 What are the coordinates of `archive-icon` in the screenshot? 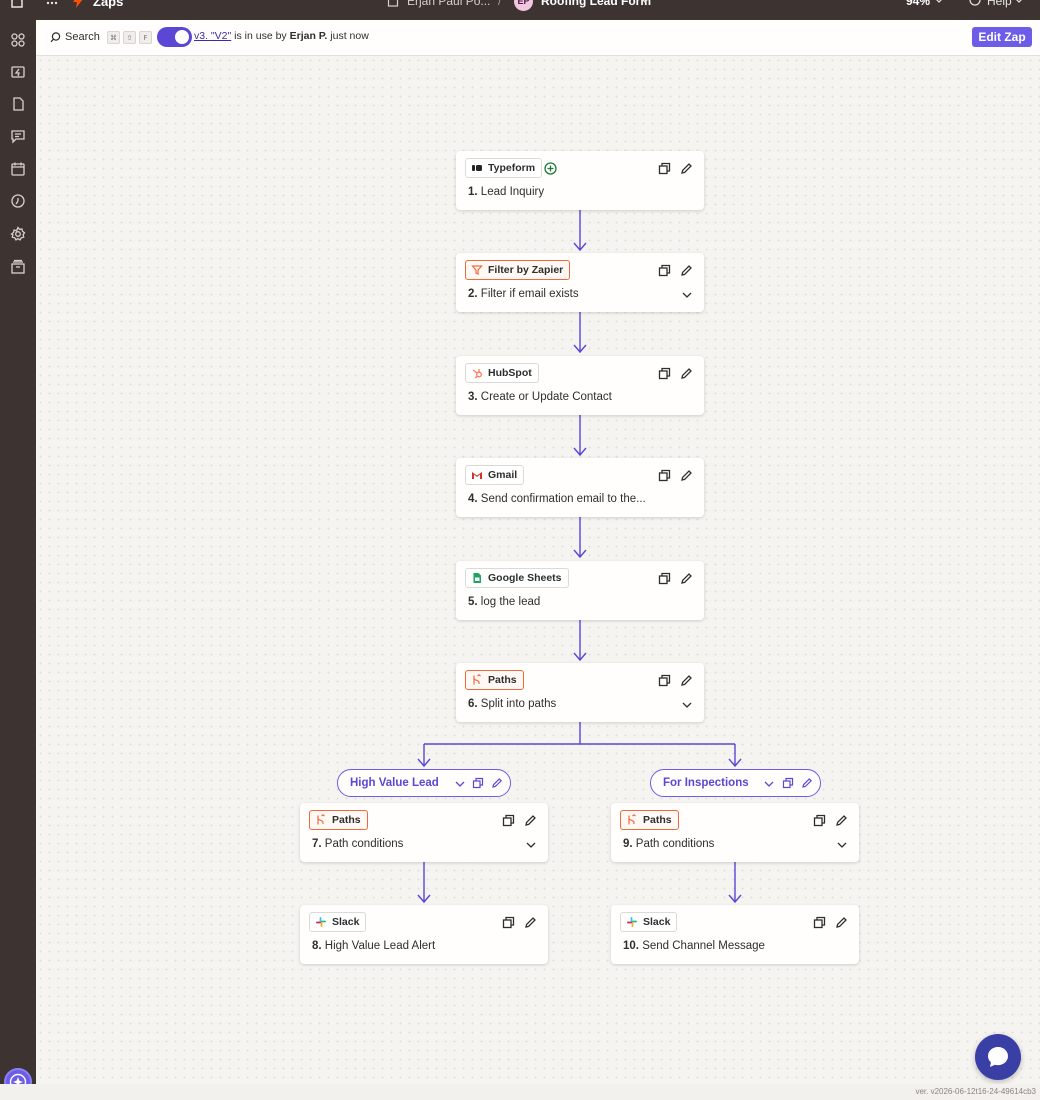 It's located at (18, 267).